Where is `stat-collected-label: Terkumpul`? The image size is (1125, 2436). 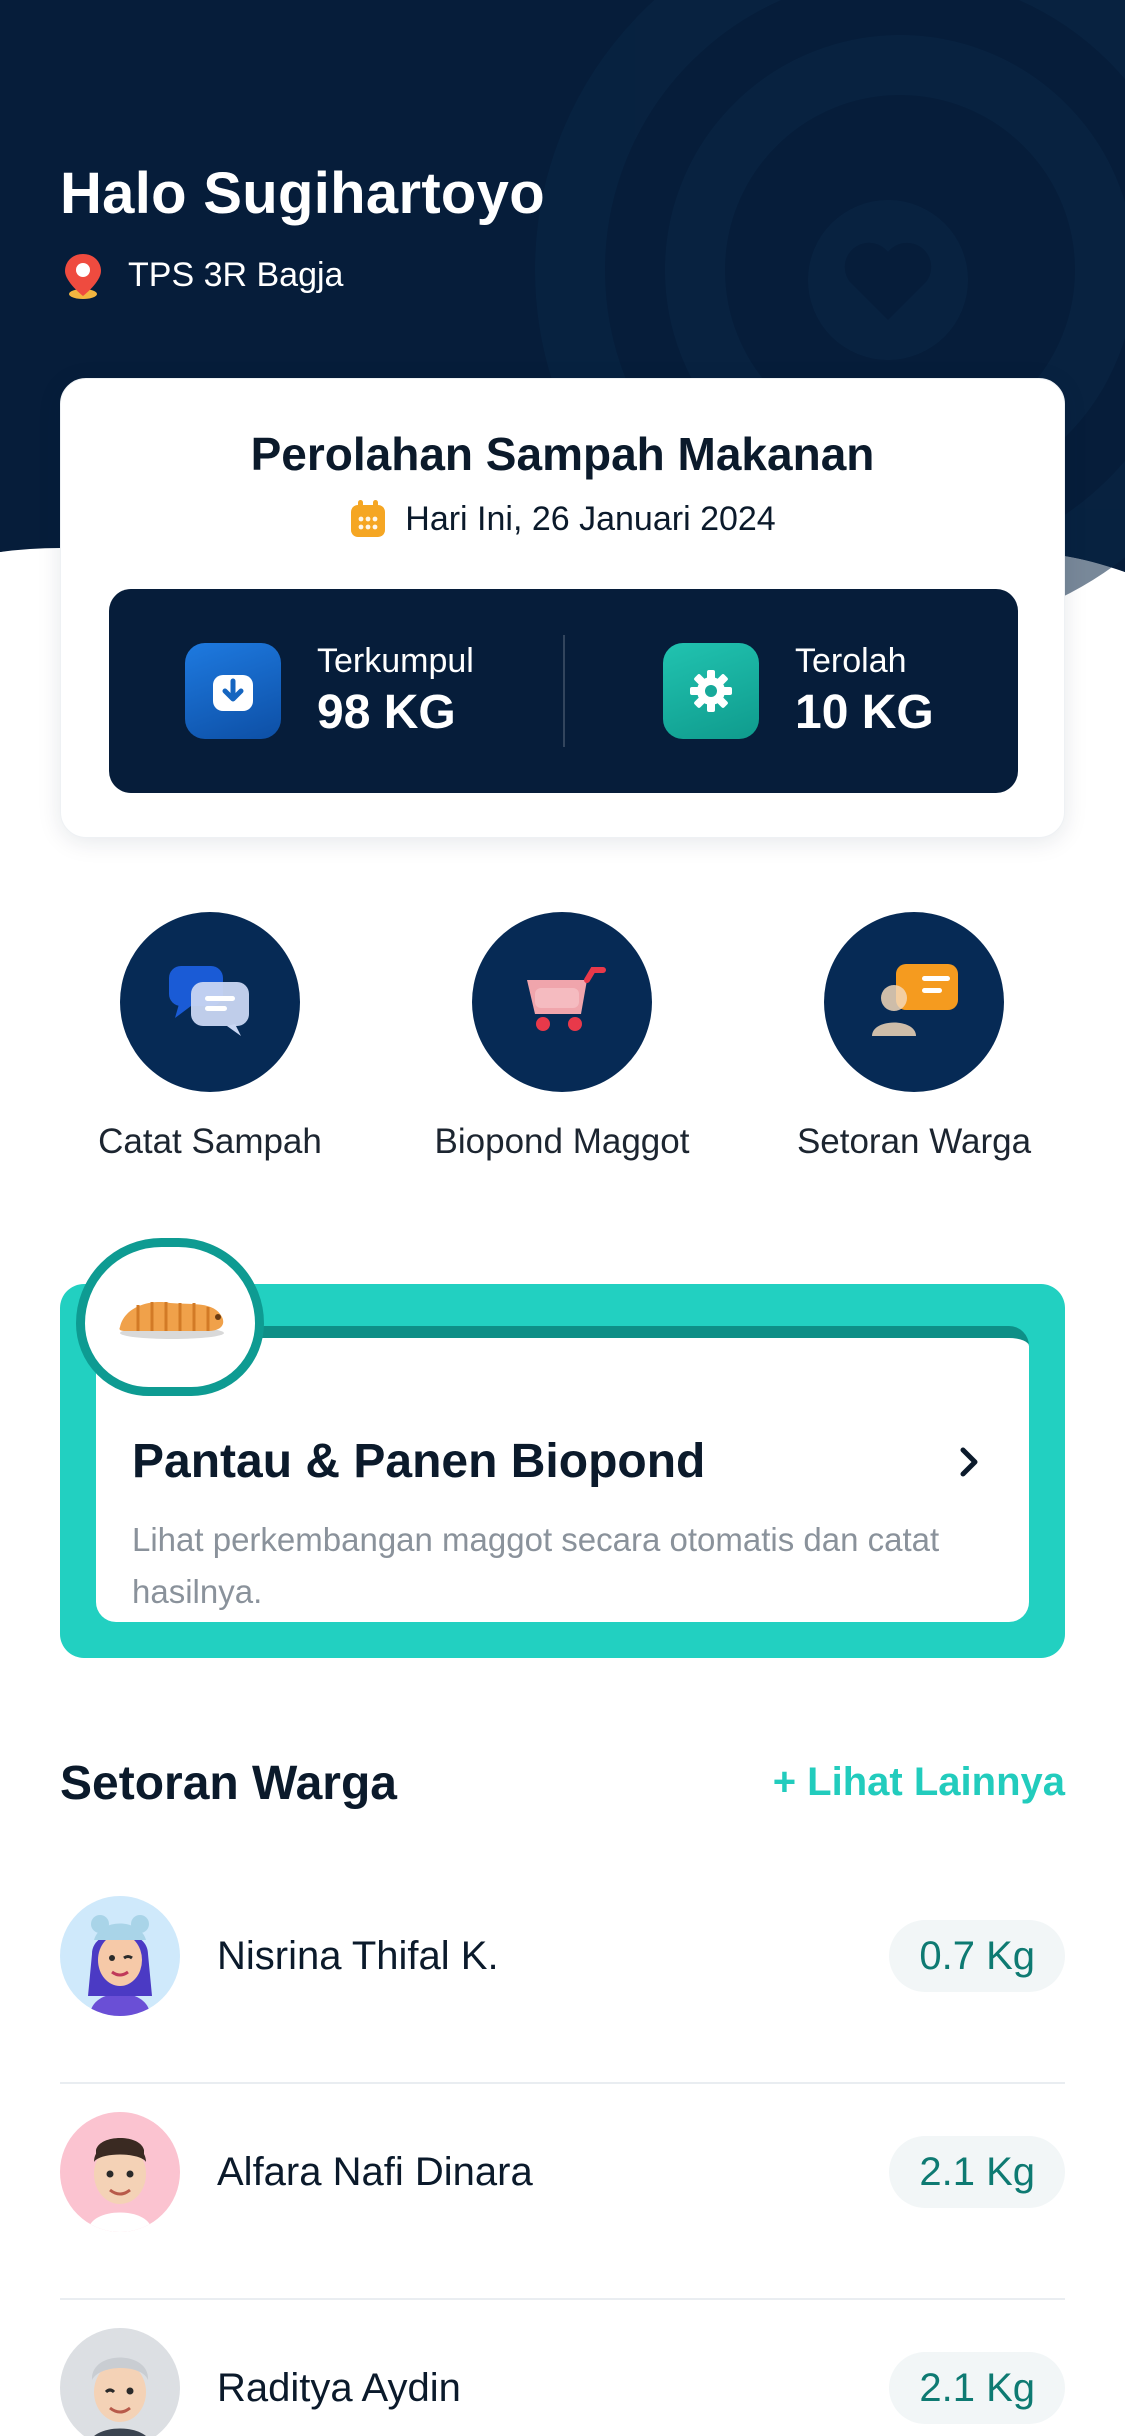
stat-collected-label: Terkumpul is located at coordinates (395, 661).